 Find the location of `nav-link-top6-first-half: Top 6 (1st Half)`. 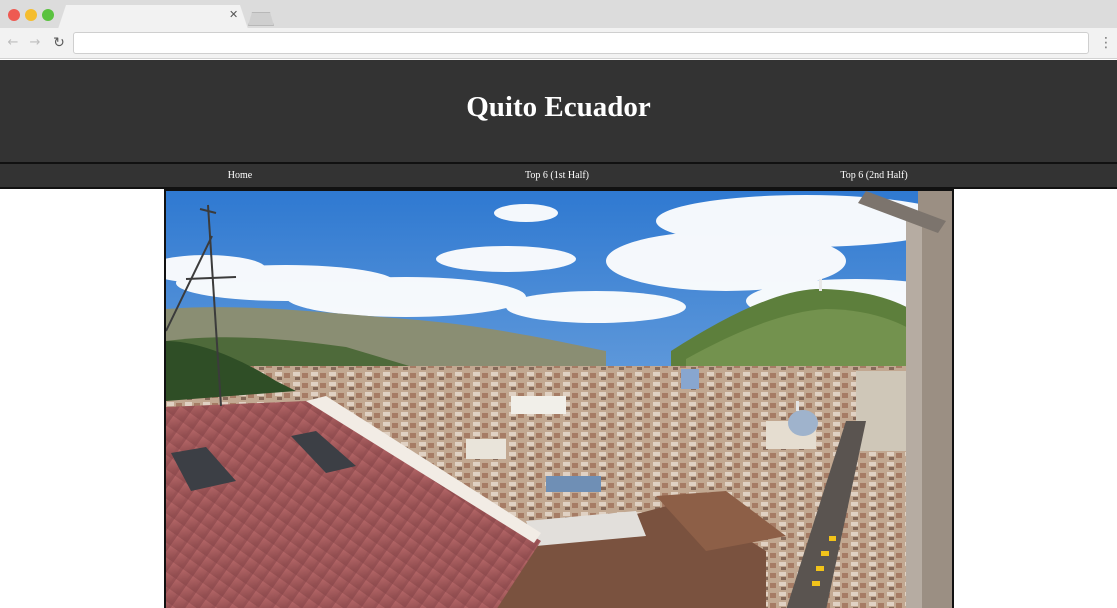

nav-link-top6-first-half: Top 6 (1st Half) is located at coordinates (557, 175).